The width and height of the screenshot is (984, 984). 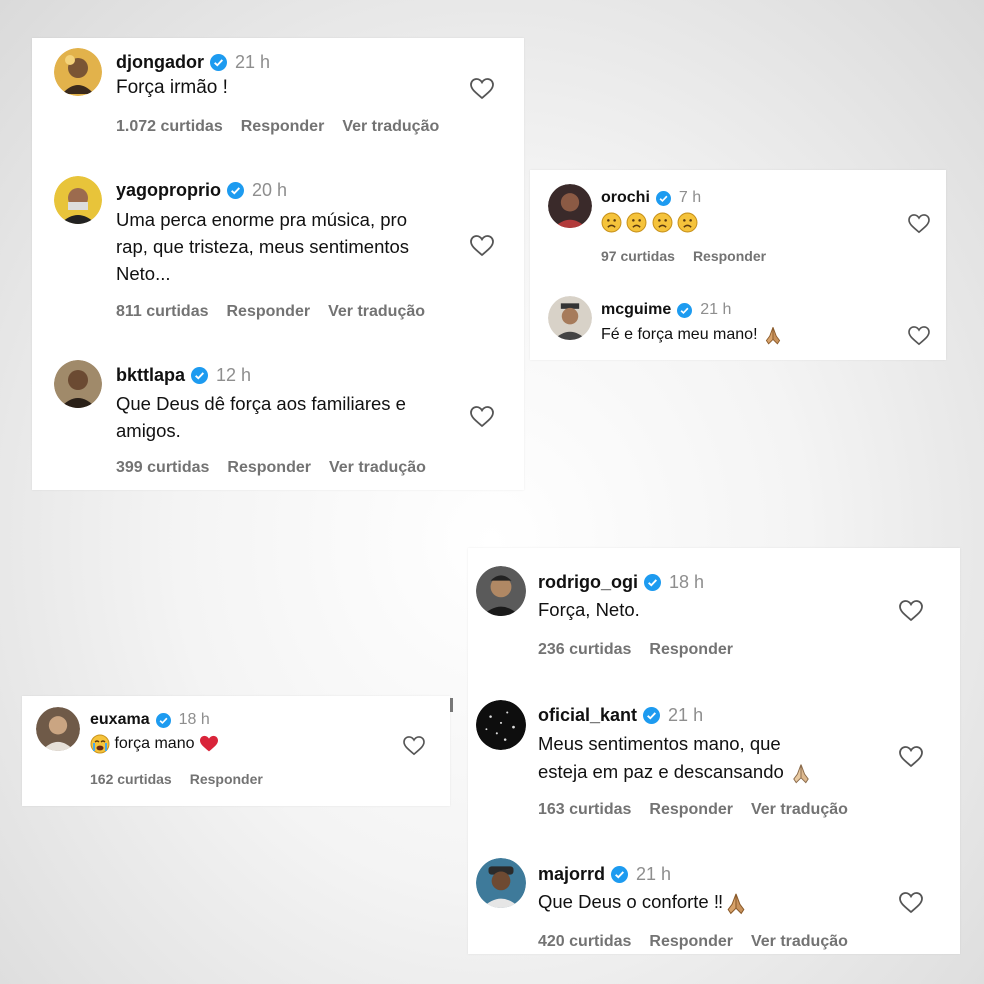 I want to click on likes-count: 163 curtidas, so click(x=584, y=809).